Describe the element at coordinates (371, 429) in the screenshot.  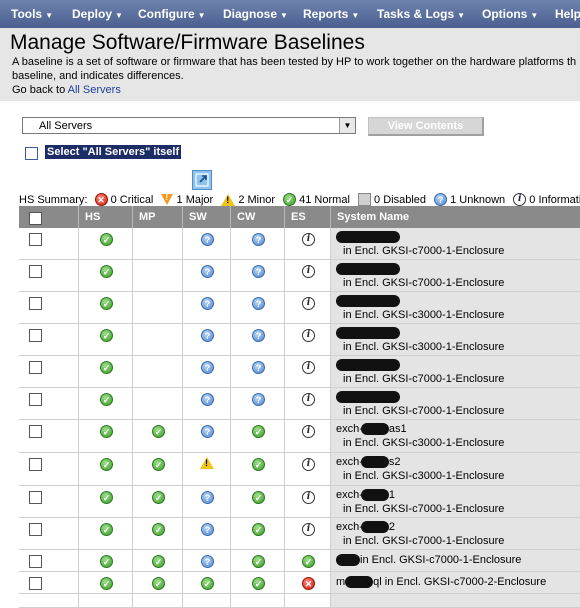
I see `system-name: exch-as1` at that location.